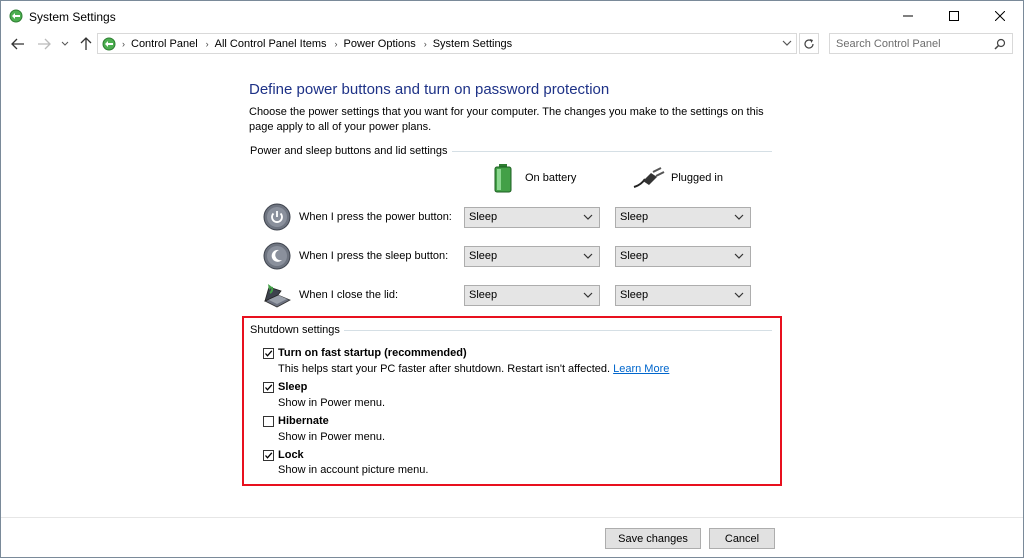  Describe the element at coordinates (351, 151) in the screenshot. I see `power-group-title: Power and sleep buttons and lid settings` at that location.